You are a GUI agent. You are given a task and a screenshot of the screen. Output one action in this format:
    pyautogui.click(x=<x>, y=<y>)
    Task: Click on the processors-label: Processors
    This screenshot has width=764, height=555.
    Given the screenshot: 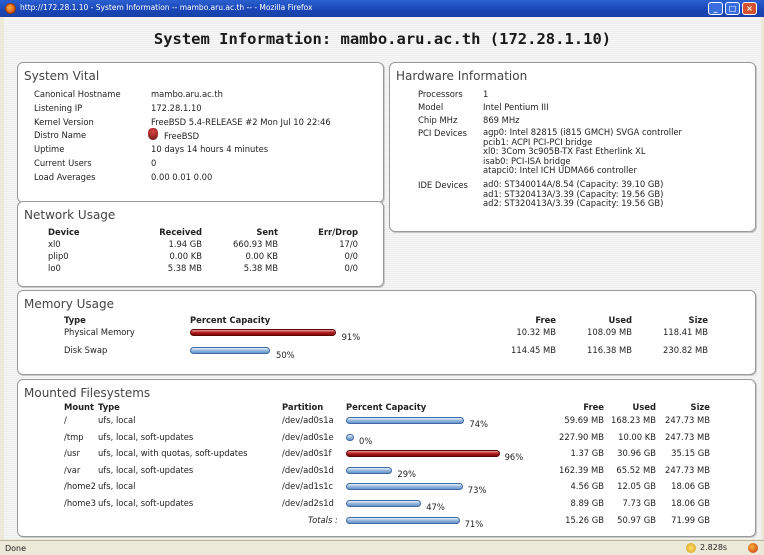 What is the action you would take?
    pyautogui.click(x=440, y=94)
    